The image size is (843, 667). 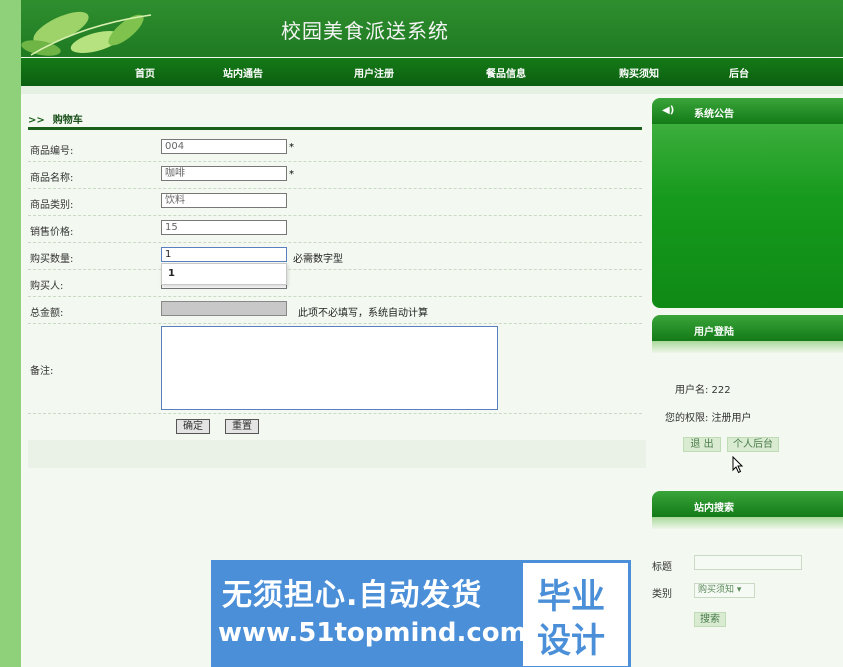 I want to click on nav-shadow, so click(x=432, y=90).